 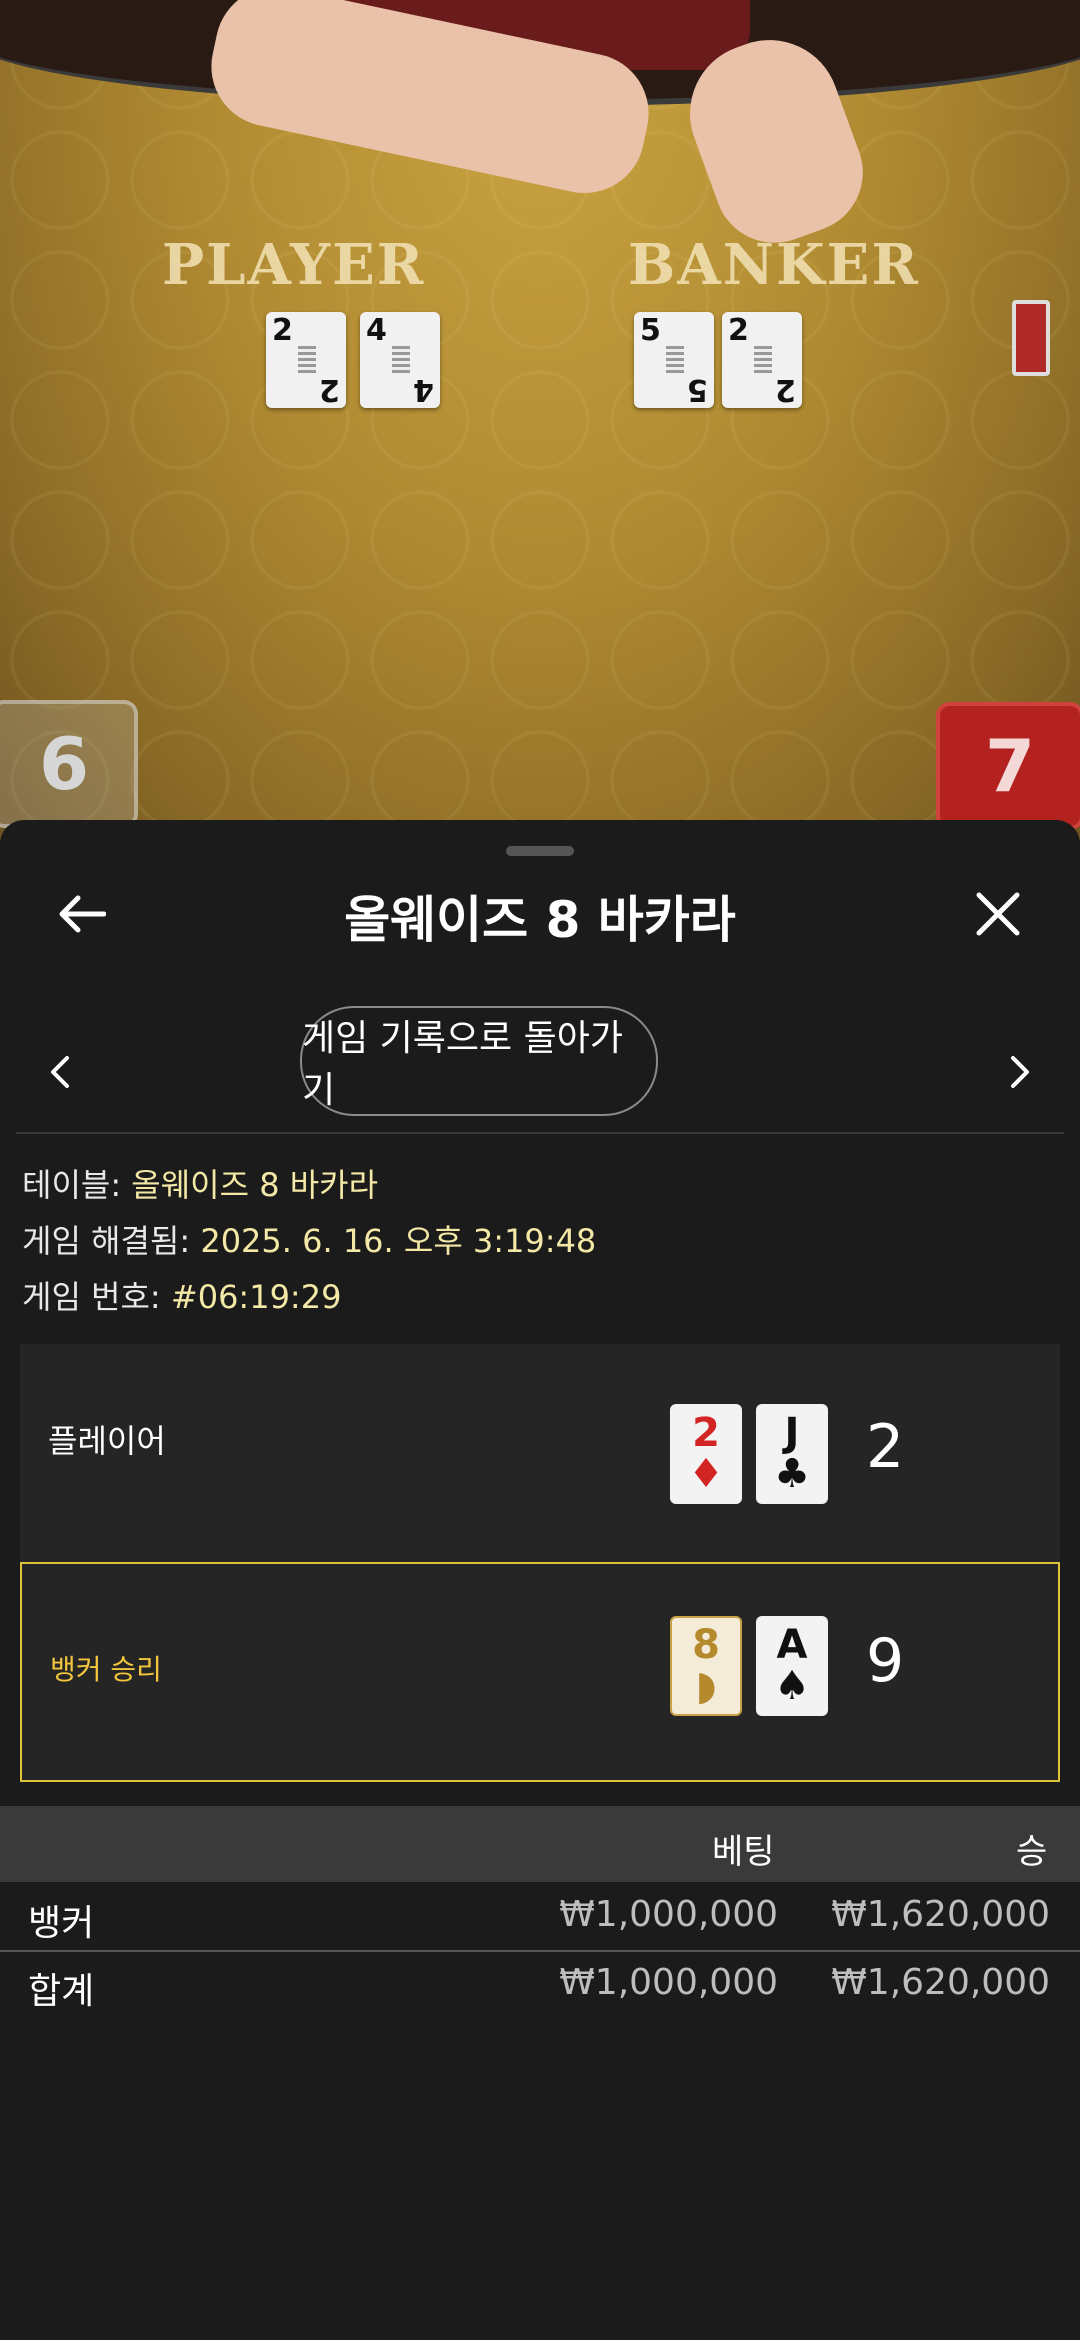 What do you see at coordinates (69, 764) in the screenshot?
I see `player-score-badge: 6` at bounding box center [69, 764].